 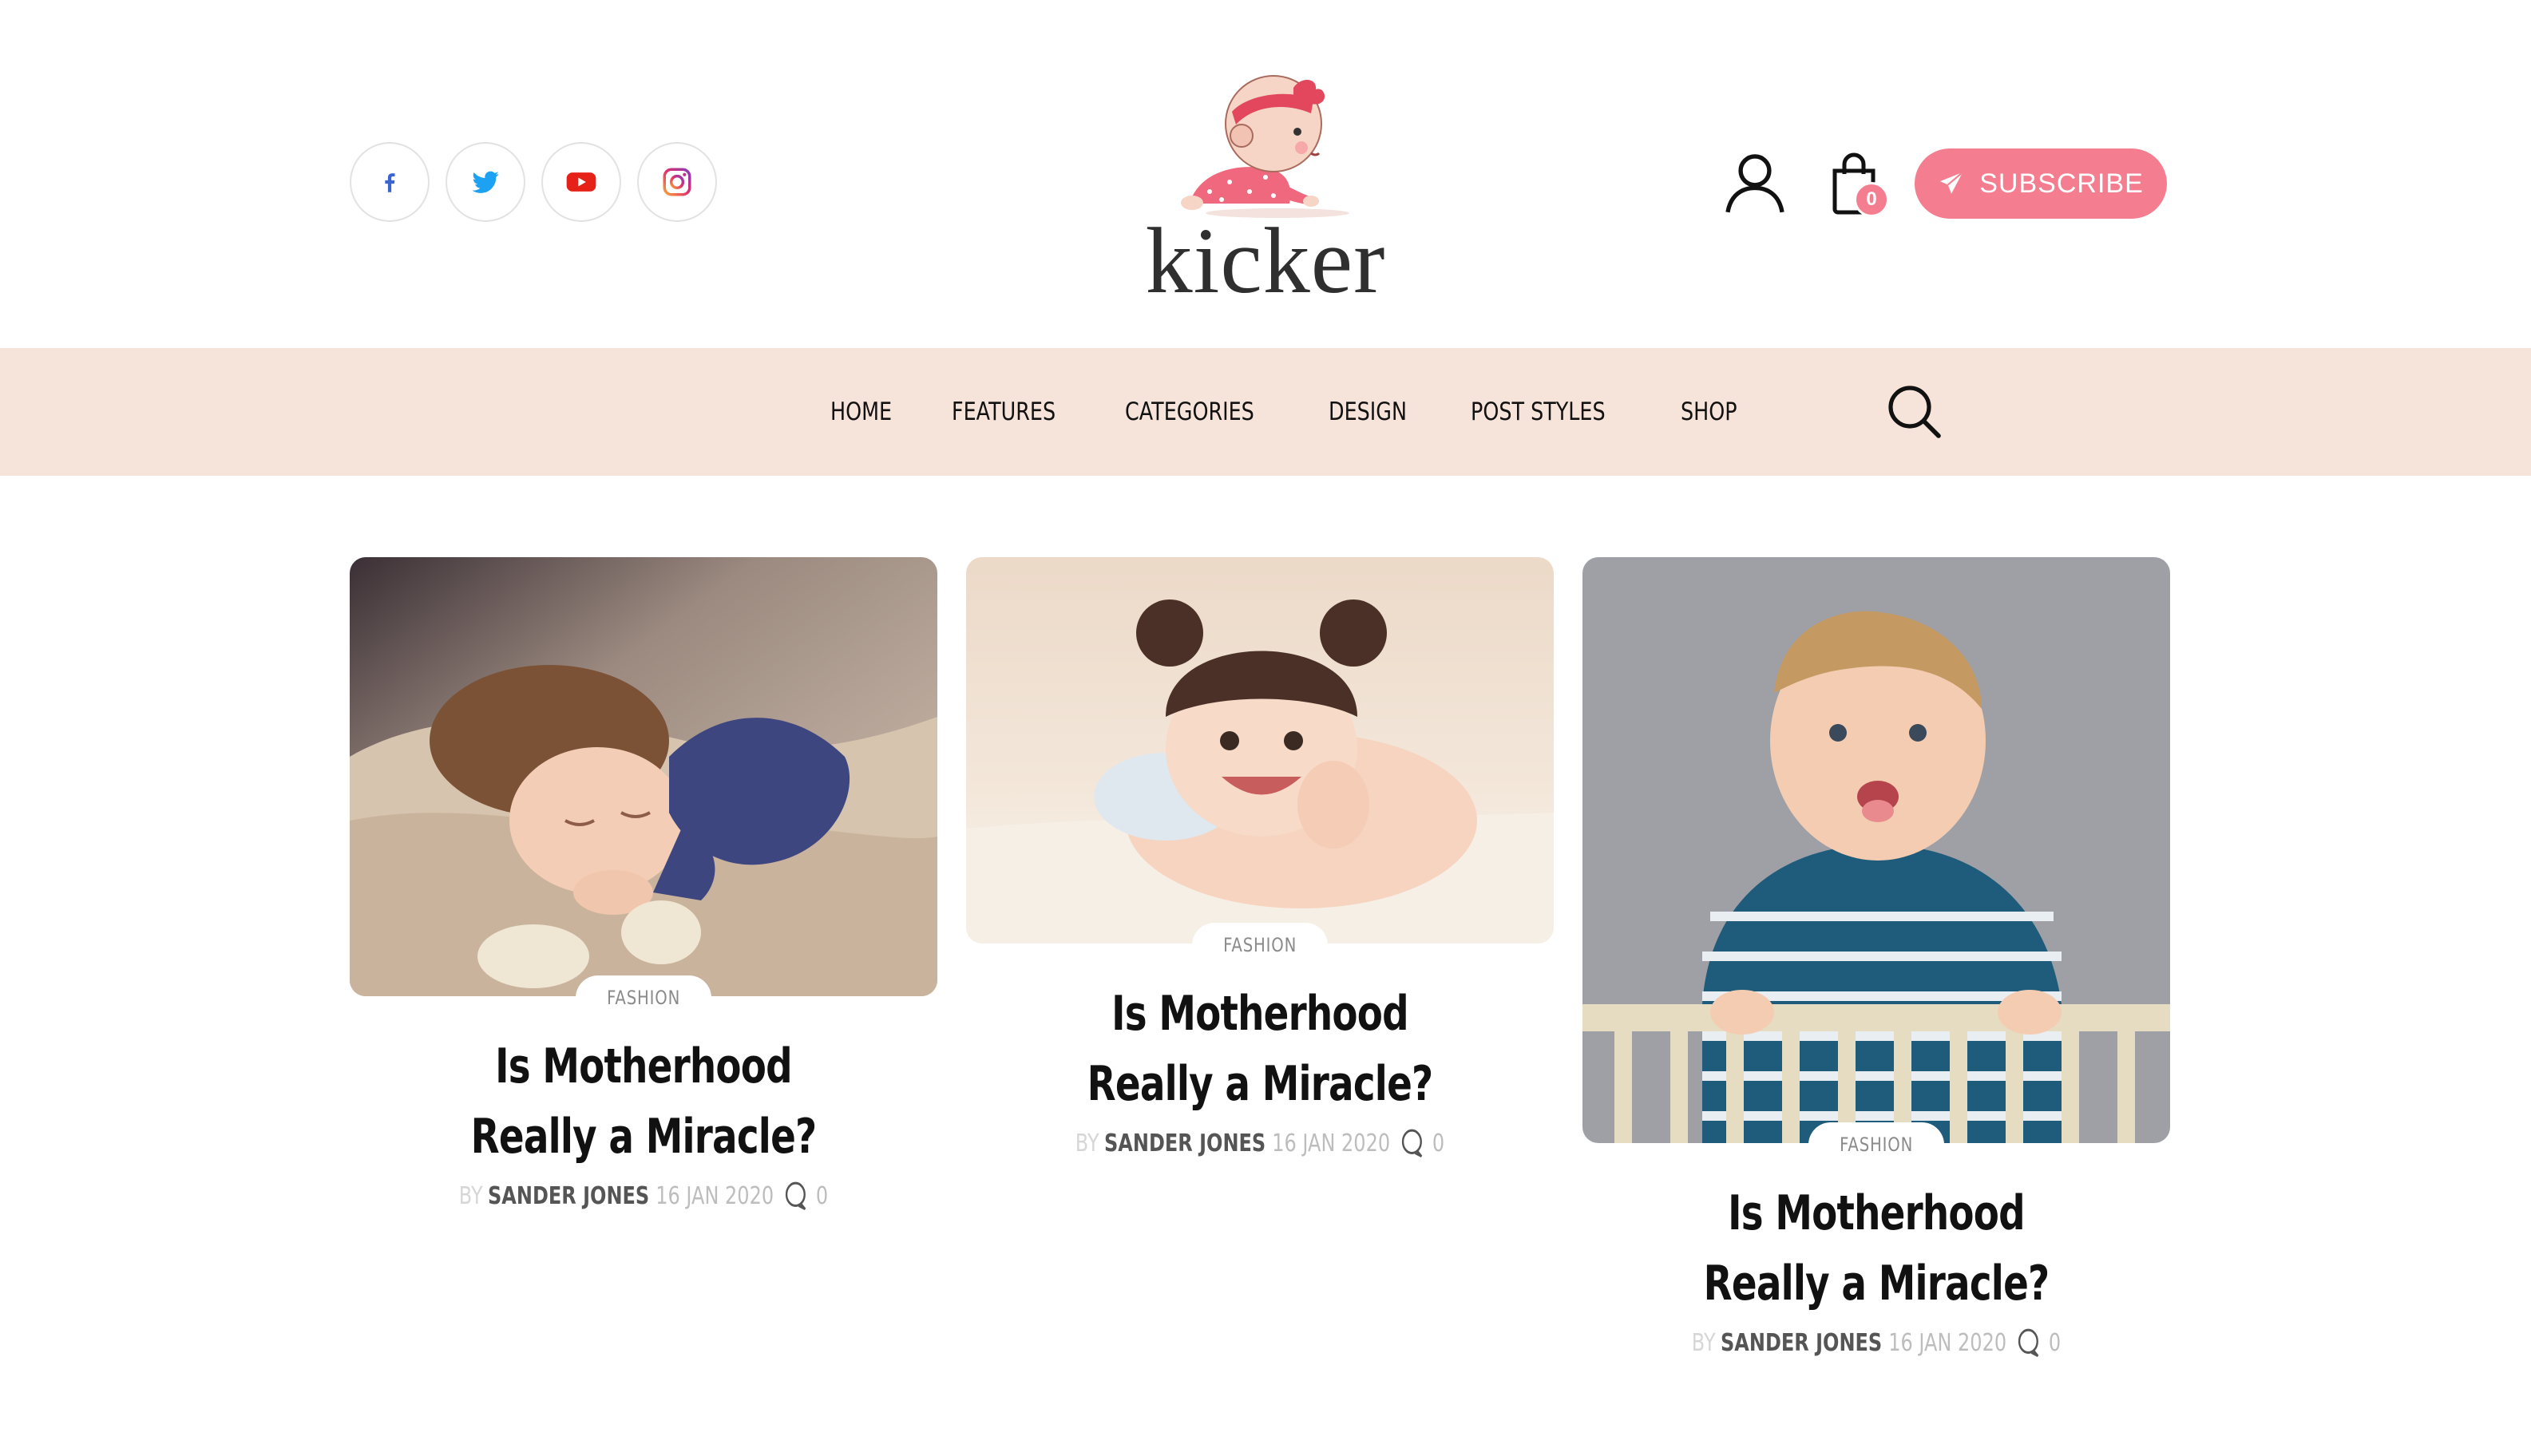 I want to click on header-actions: 0 SUBSCRIBE, so click(x=1942, y=184).